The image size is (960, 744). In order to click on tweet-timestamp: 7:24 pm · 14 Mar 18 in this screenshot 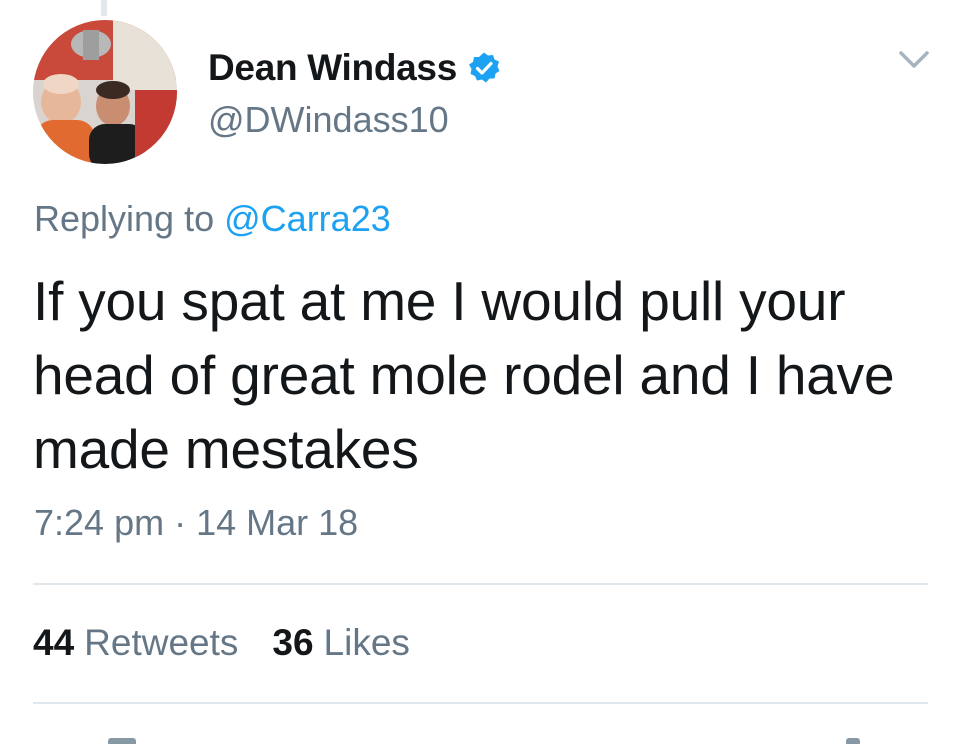, I will do `click(196, 523)`.